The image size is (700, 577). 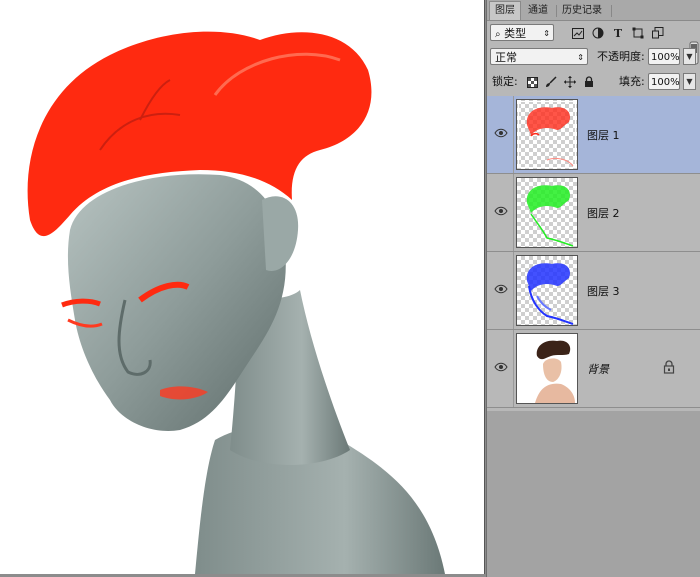 I want to click on type-filter-icon: T, so click(x=618, y=33).